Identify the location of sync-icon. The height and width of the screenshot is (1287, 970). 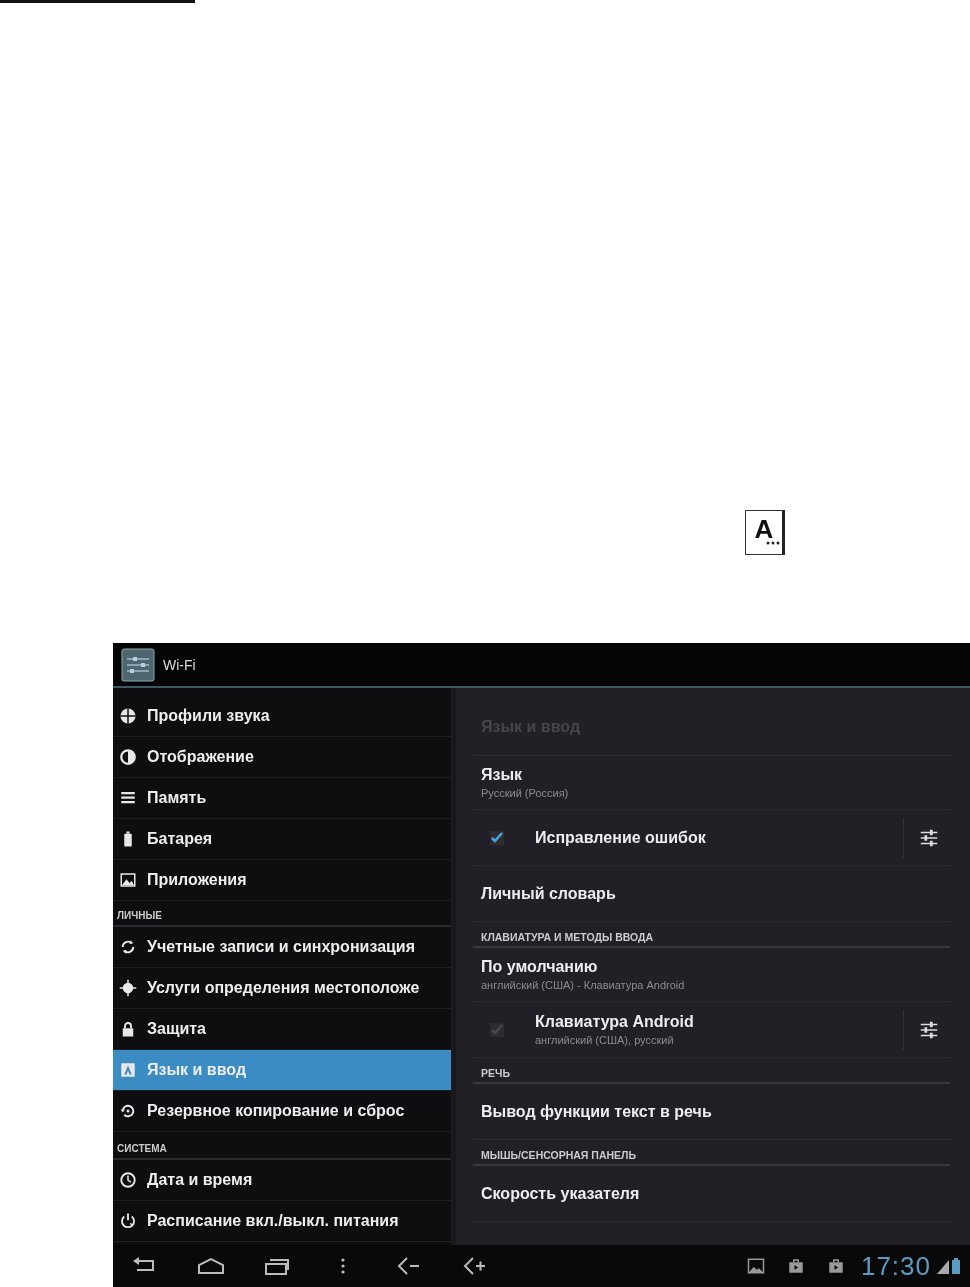
(128, 947).